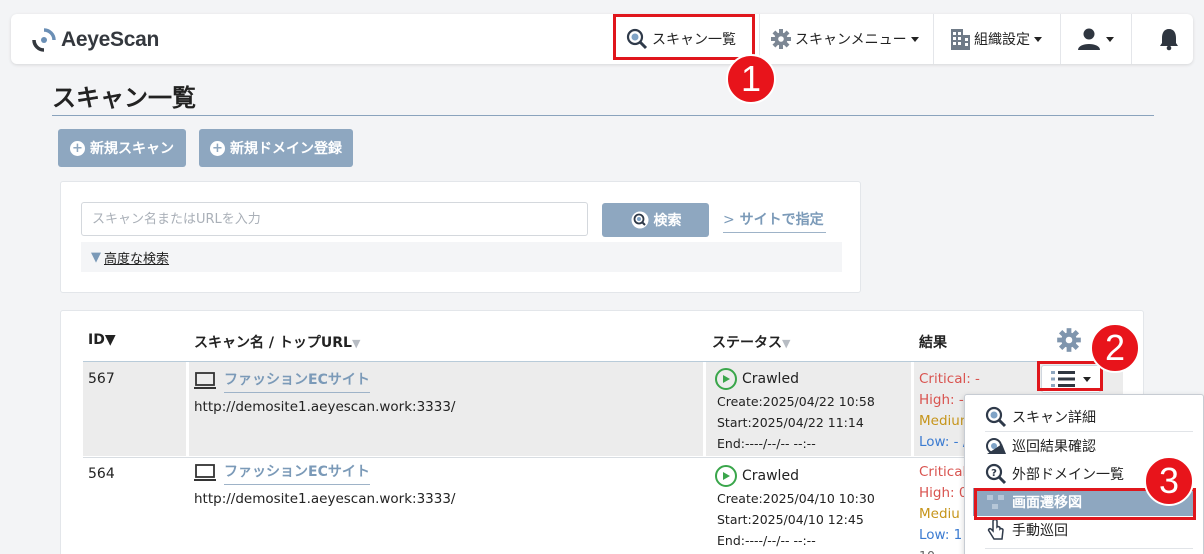  What do you see at coordinates (297, 381) in the screenshot?
I see `row-1-scan-name: ファッションECサイト` at bounding box center [297, 381].